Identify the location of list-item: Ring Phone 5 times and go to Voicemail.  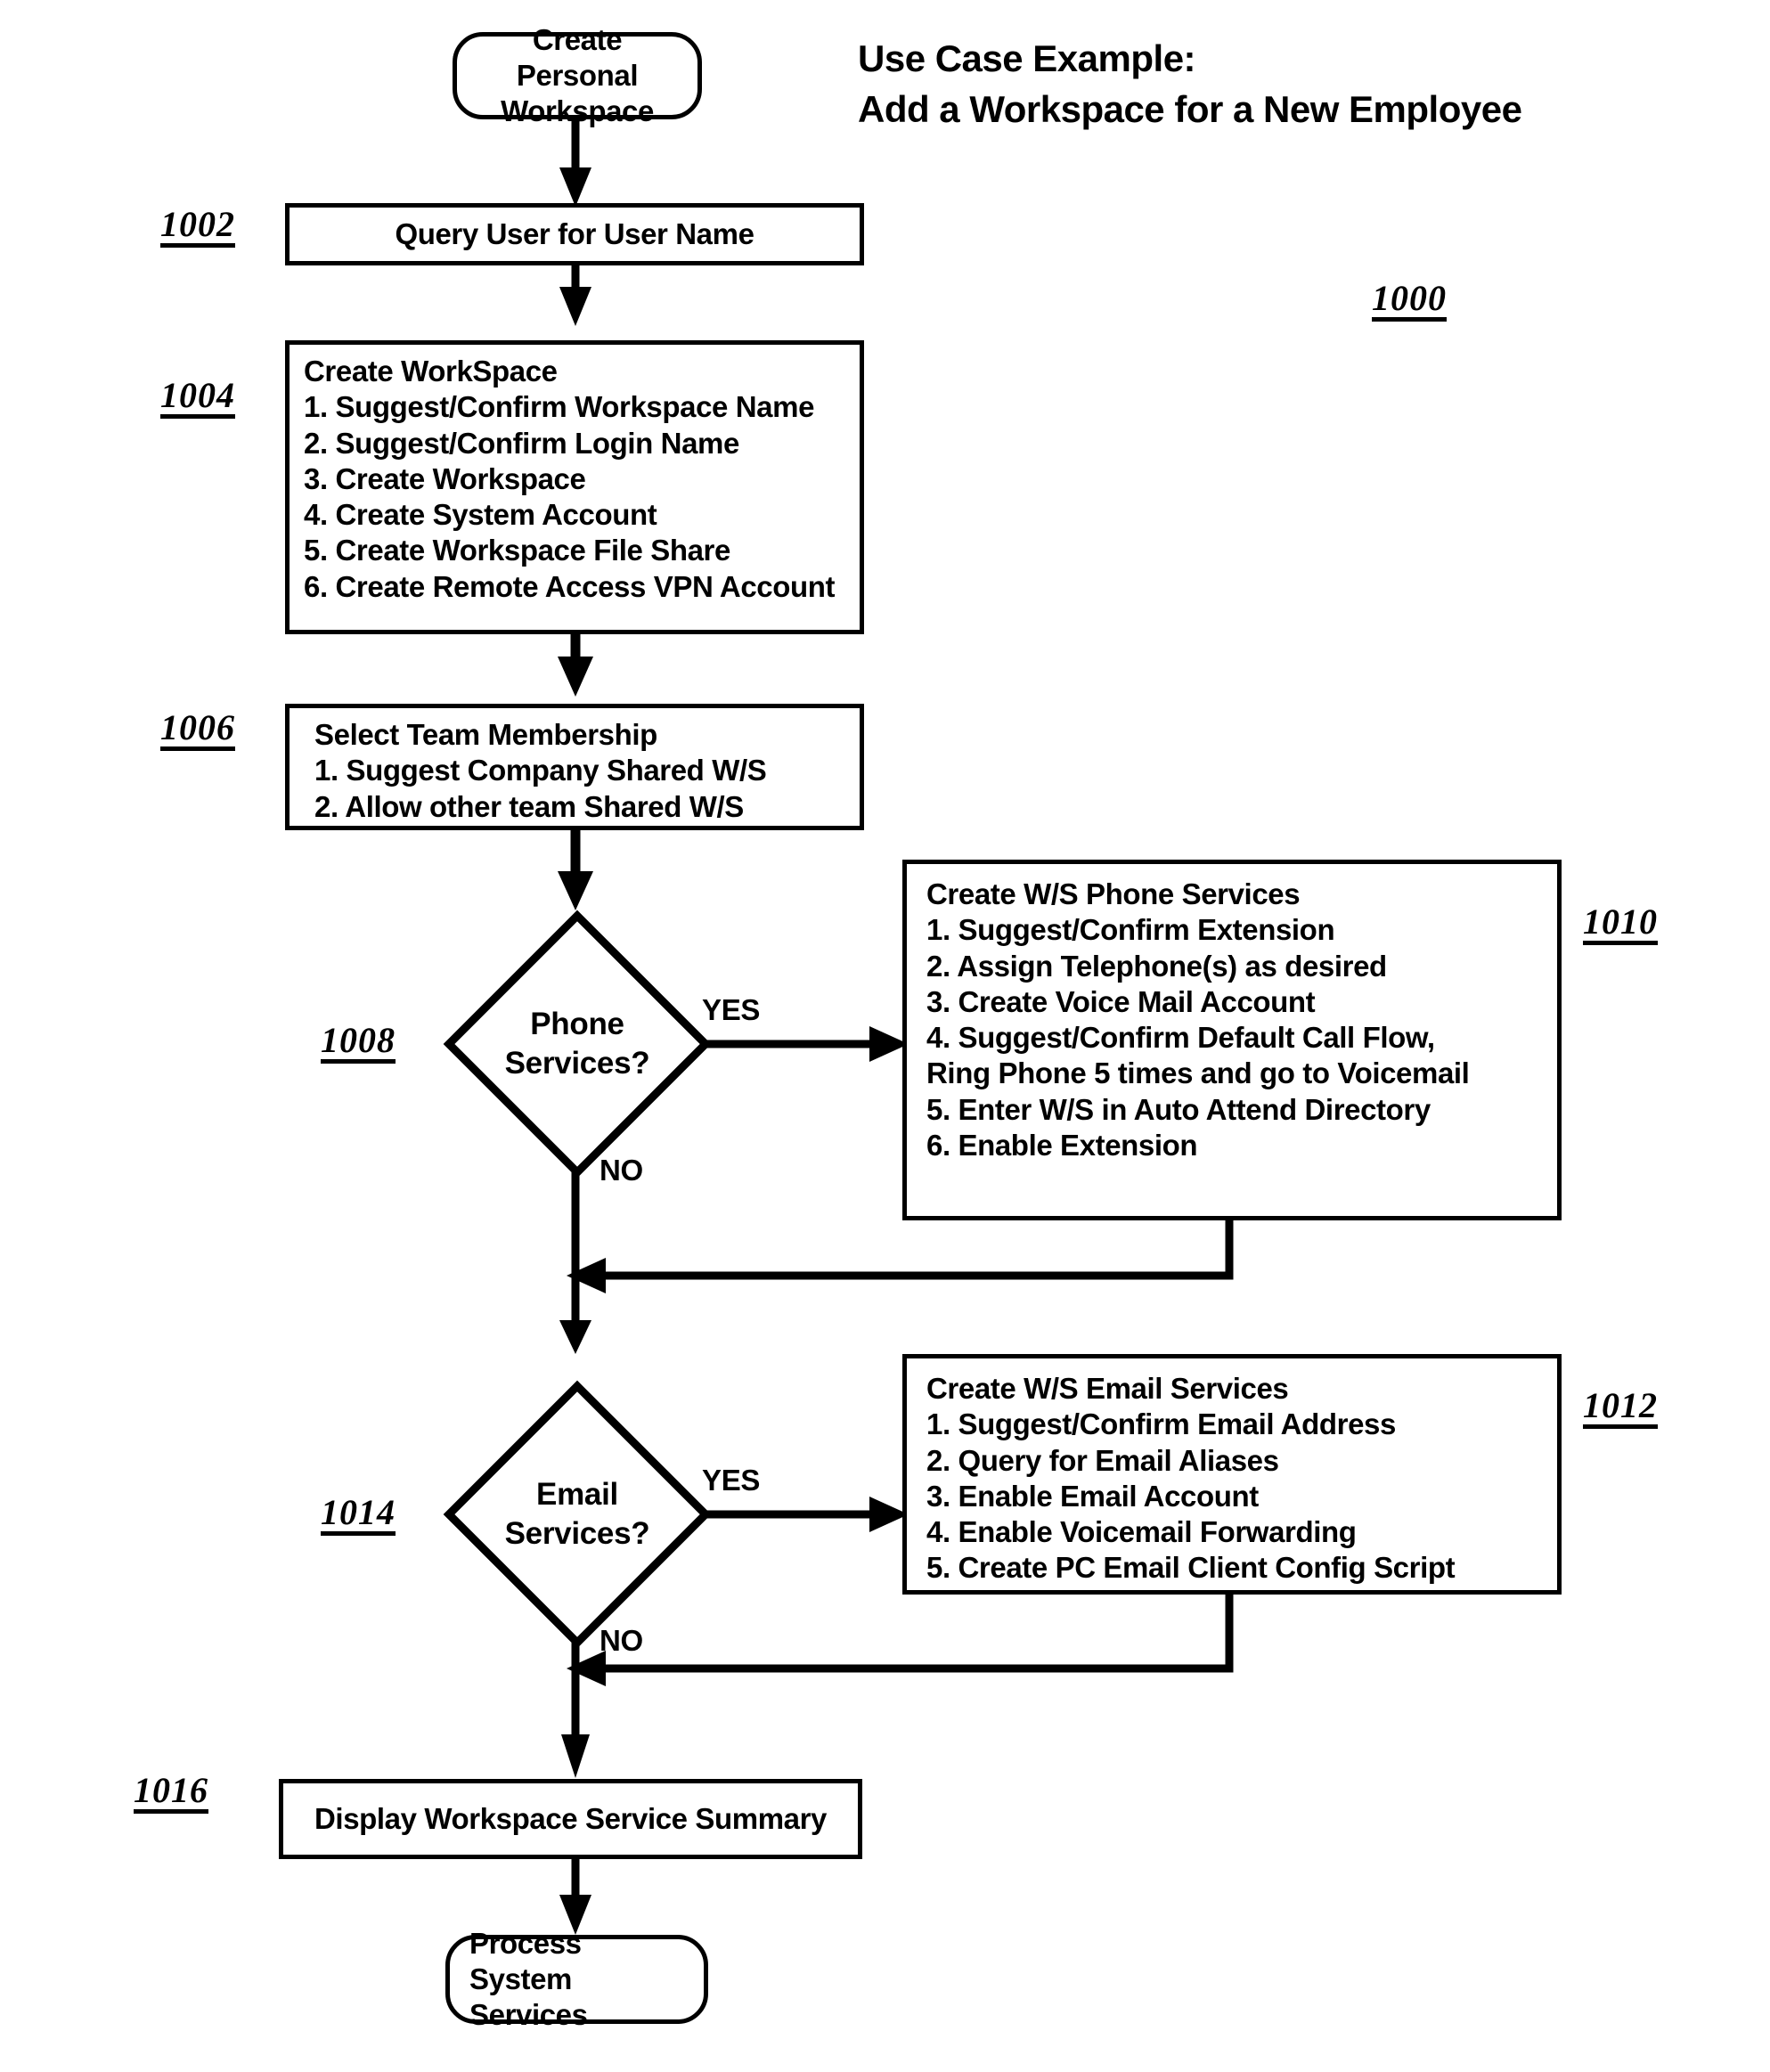
(1198, 1073).